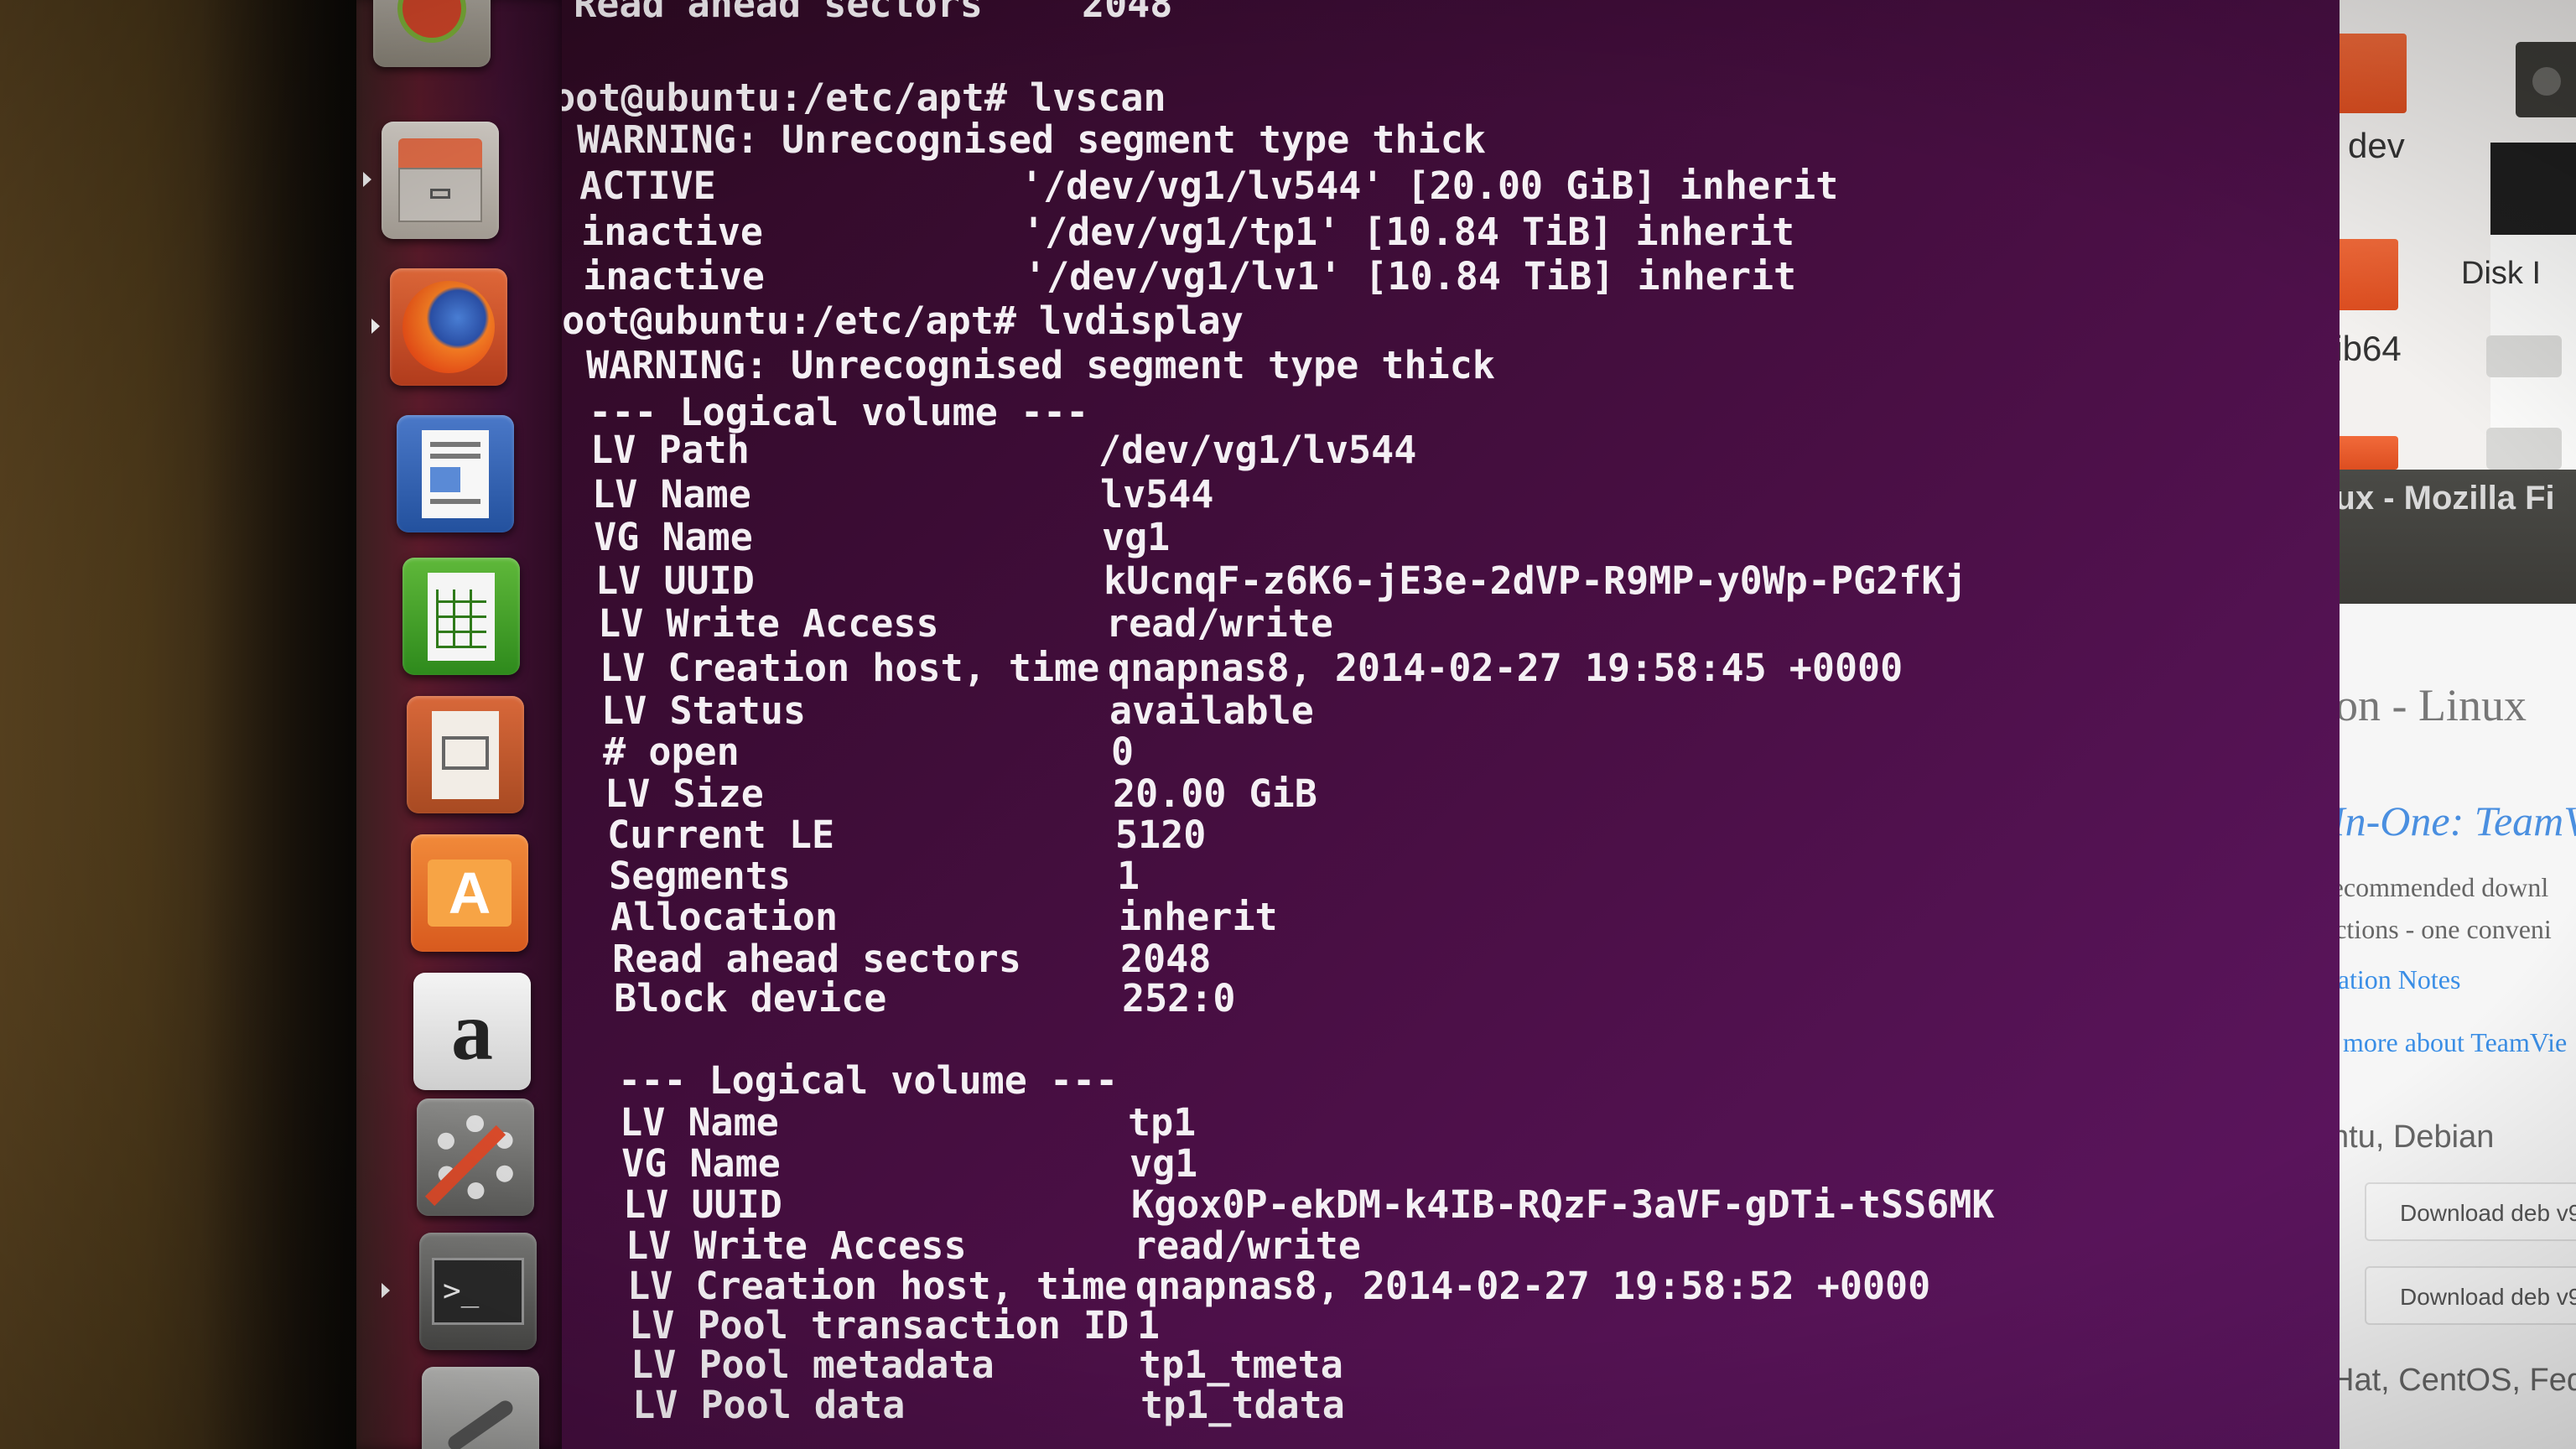  What do you see at coordinates (2400, 979) in the screenshot?
I see `installation-notes-link: llation Notes` at bounding box center [2400, 979].